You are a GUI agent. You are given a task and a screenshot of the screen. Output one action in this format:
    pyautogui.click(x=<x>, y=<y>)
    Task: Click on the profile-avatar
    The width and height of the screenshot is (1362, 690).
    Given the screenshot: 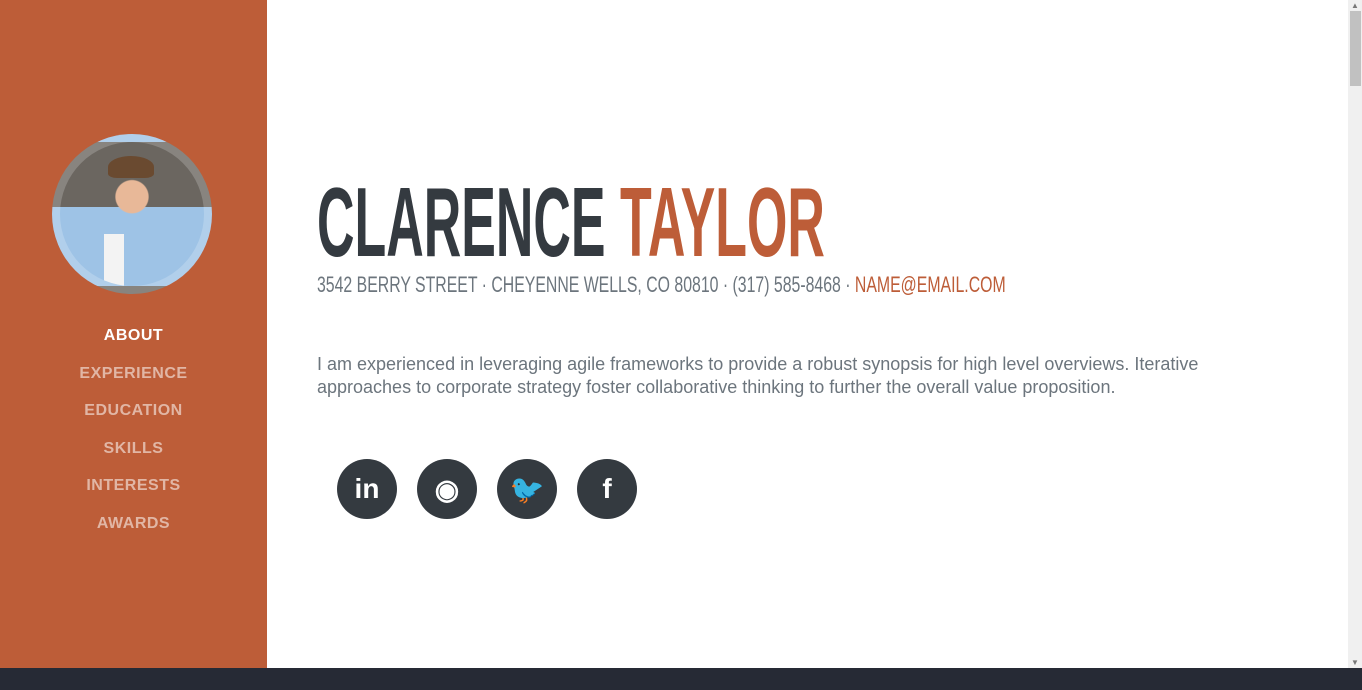 What is the action you would take?
    pyautogui.click(x=132, y=214)
    